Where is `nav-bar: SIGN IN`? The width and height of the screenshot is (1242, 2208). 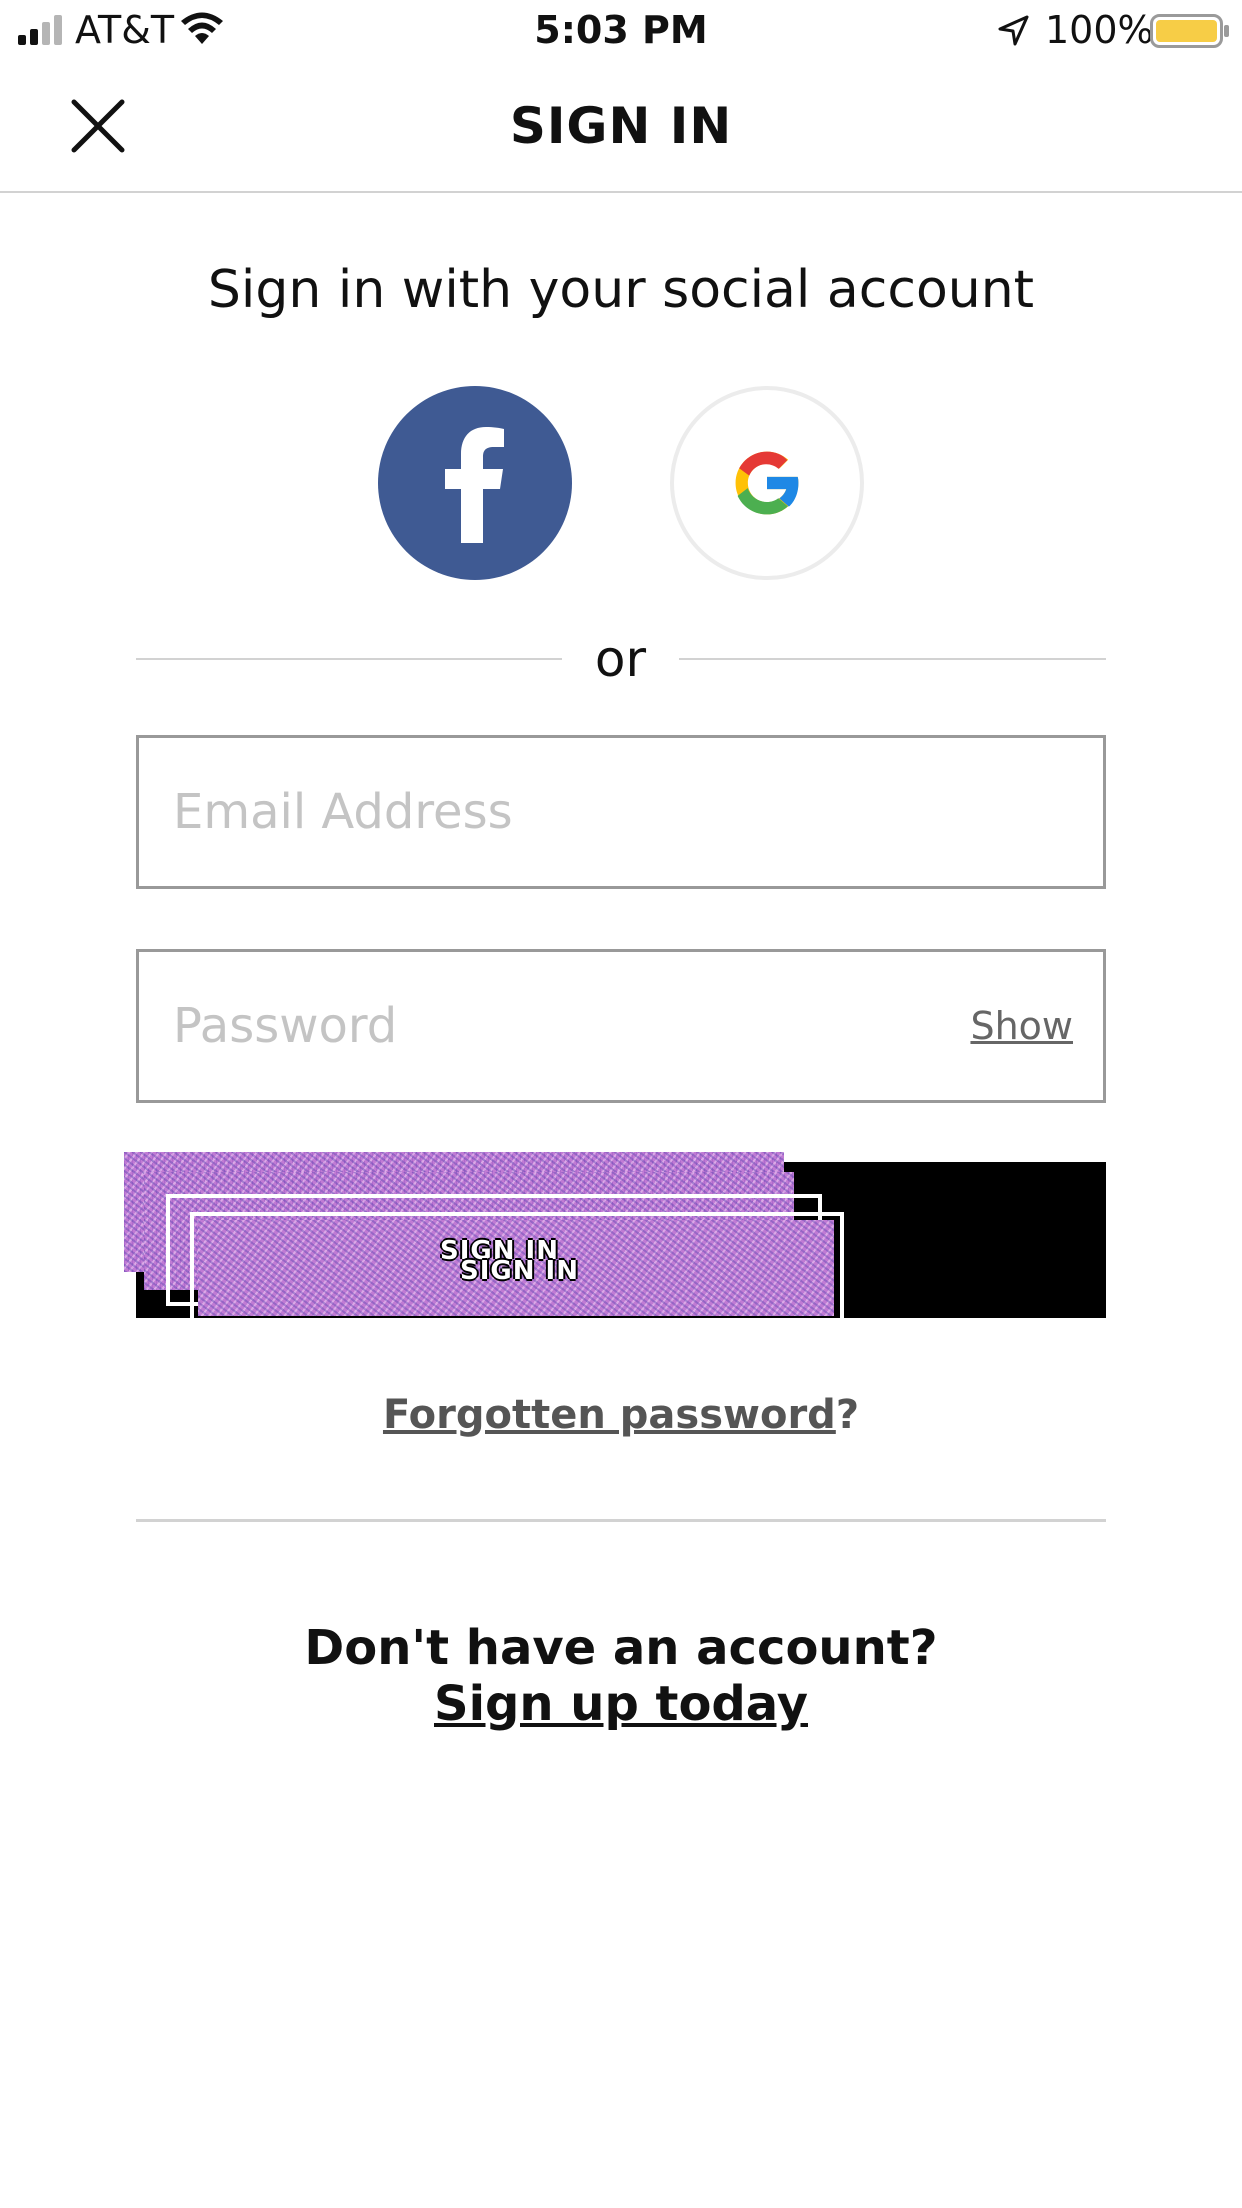 nav-bar: SIGN IN is located at coordinates (621, 126).